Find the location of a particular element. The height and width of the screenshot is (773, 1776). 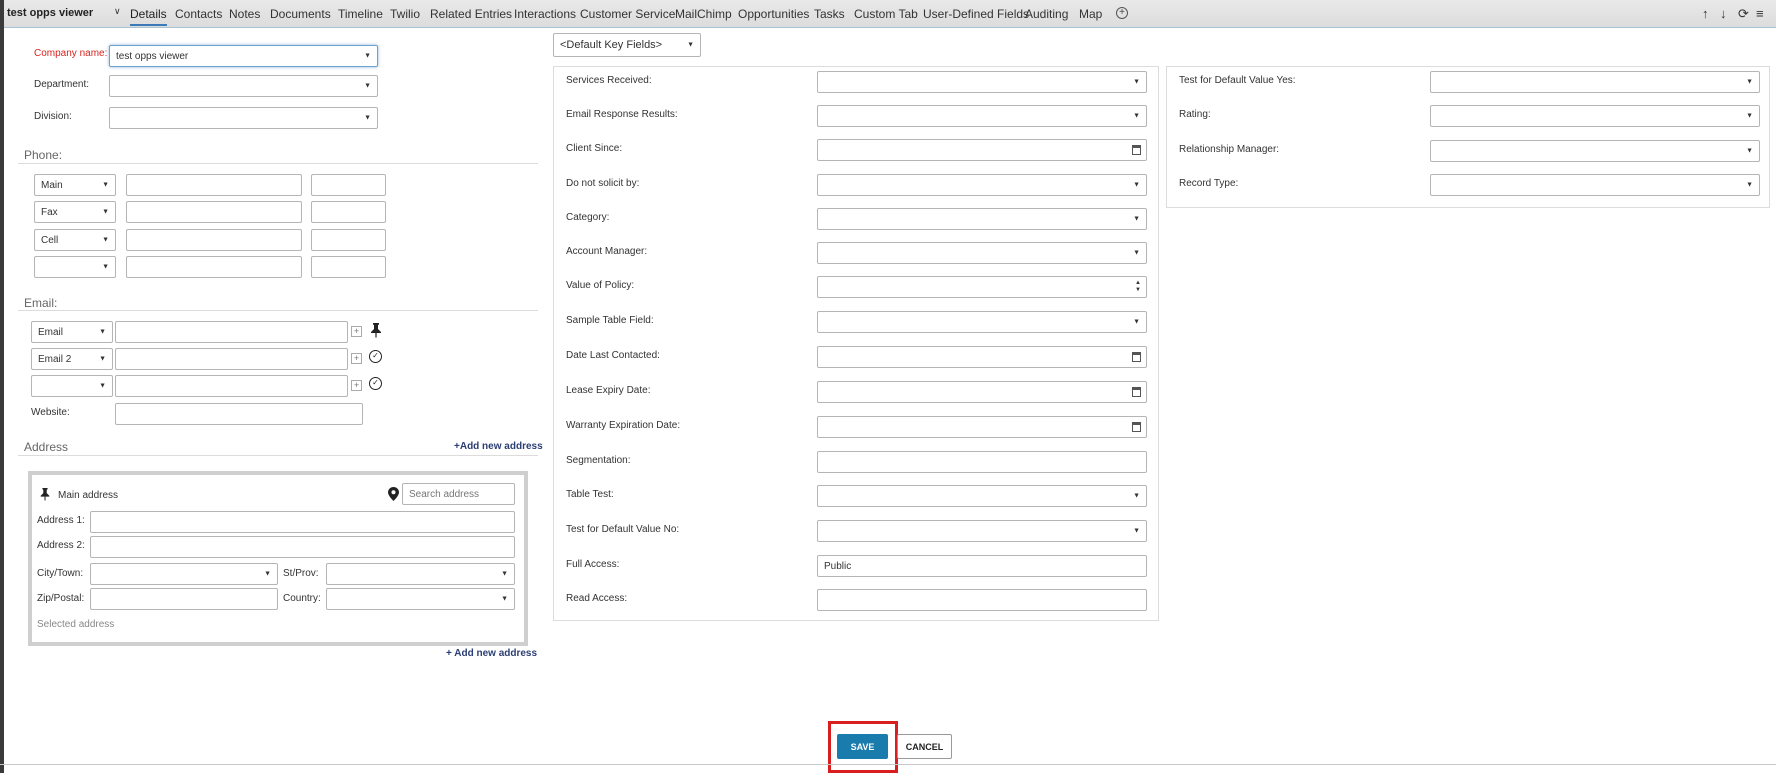

menu-icon: ≡ is located at coordinates (1760, 13).